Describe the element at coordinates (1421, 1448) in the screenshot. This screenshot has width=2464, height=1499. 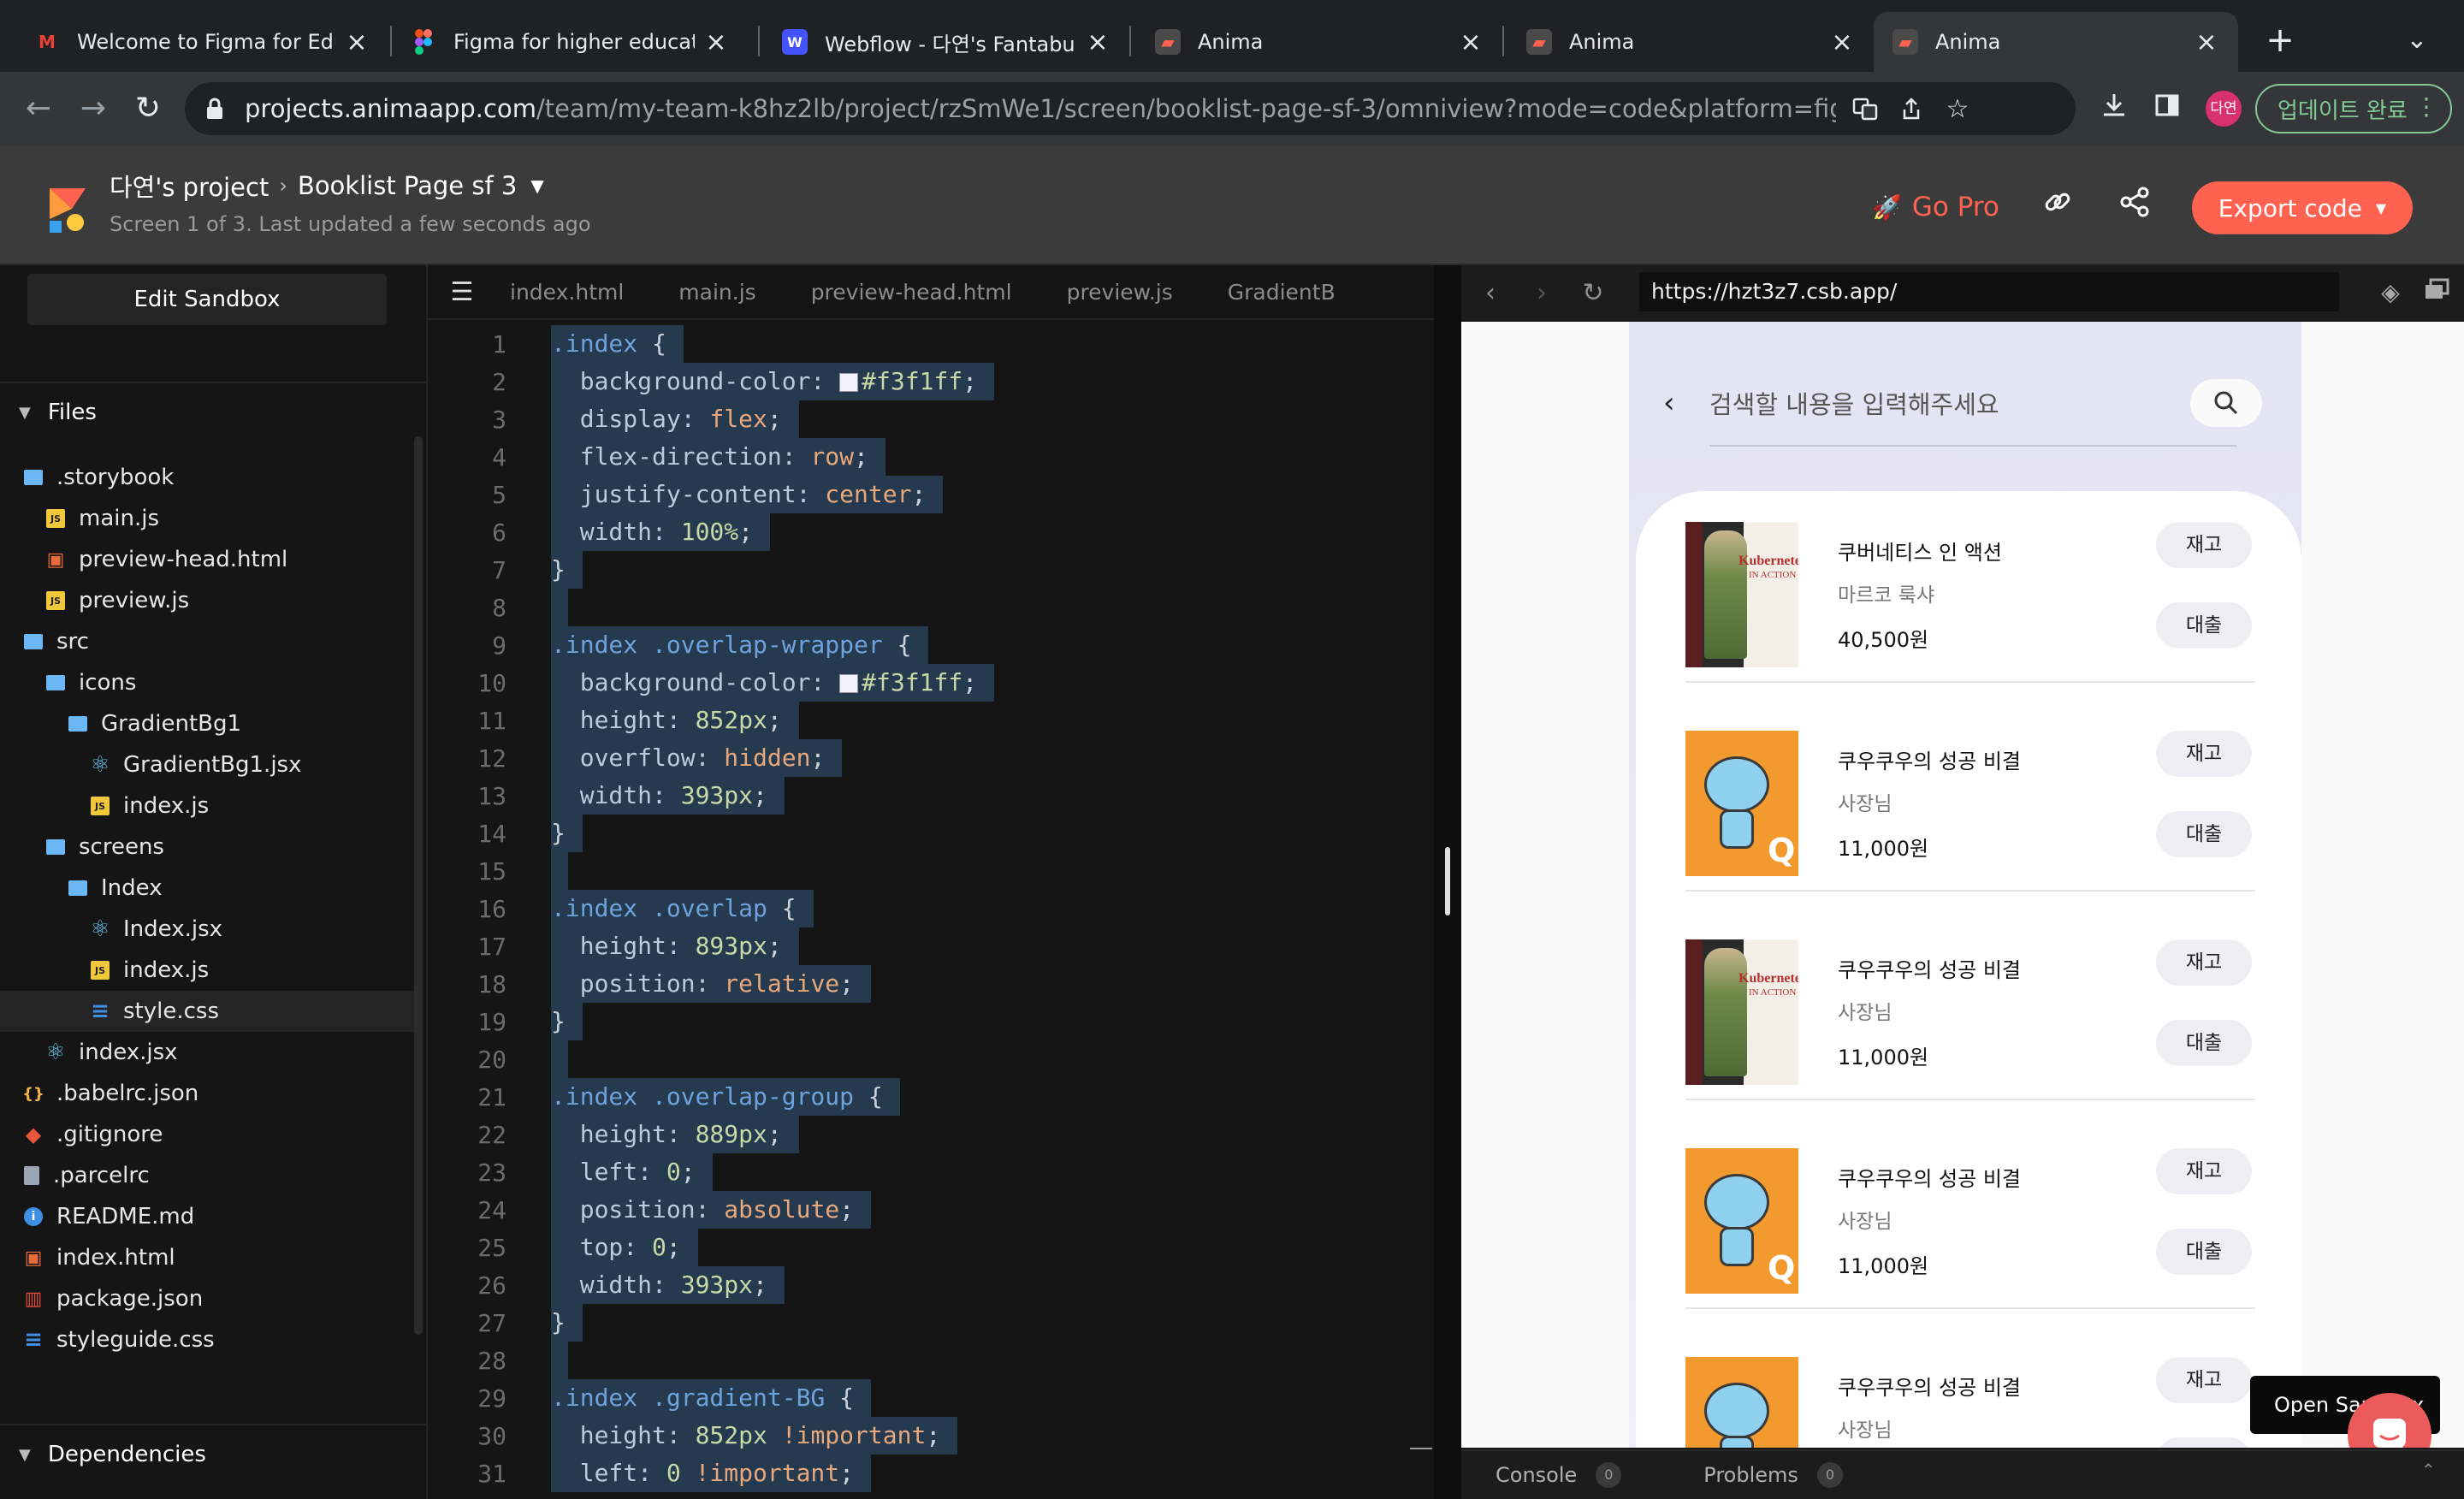
I see `editor-scroll-indicator` at that location.